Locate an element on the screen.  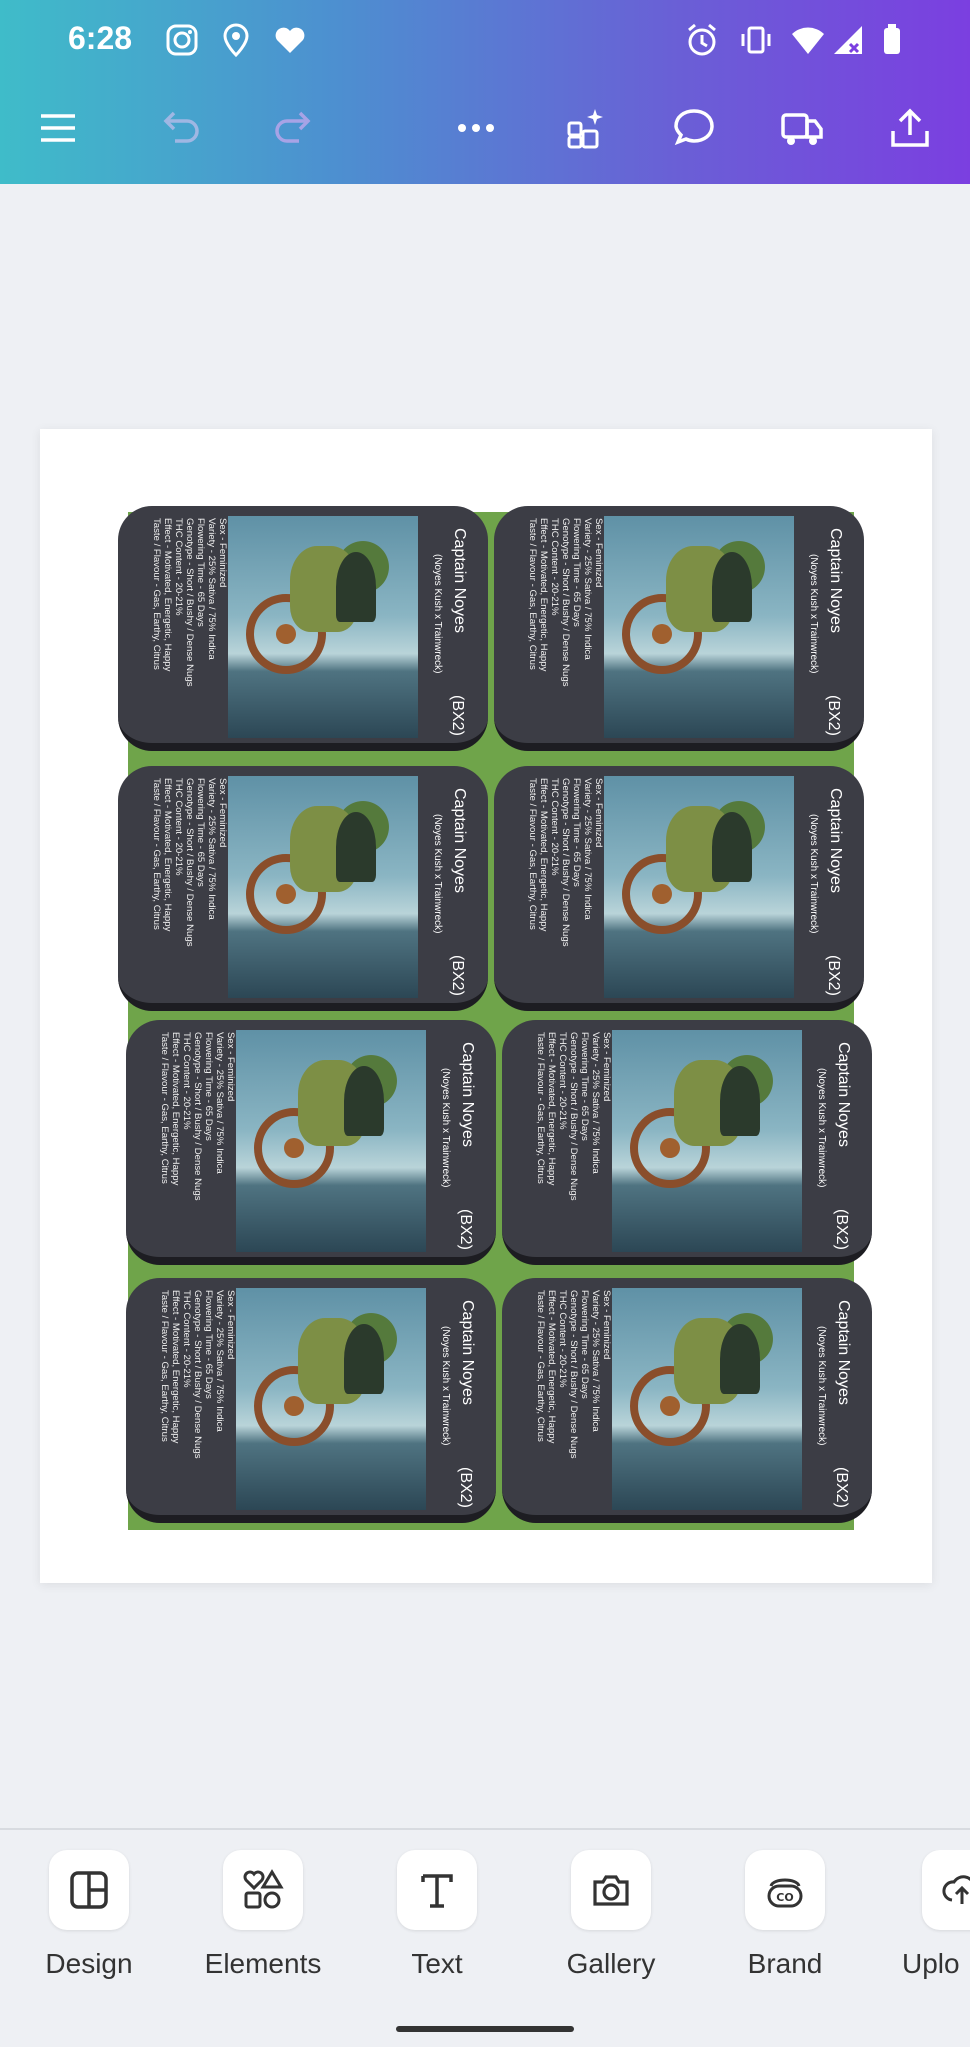
more-button is located at coordinates (476, 128).